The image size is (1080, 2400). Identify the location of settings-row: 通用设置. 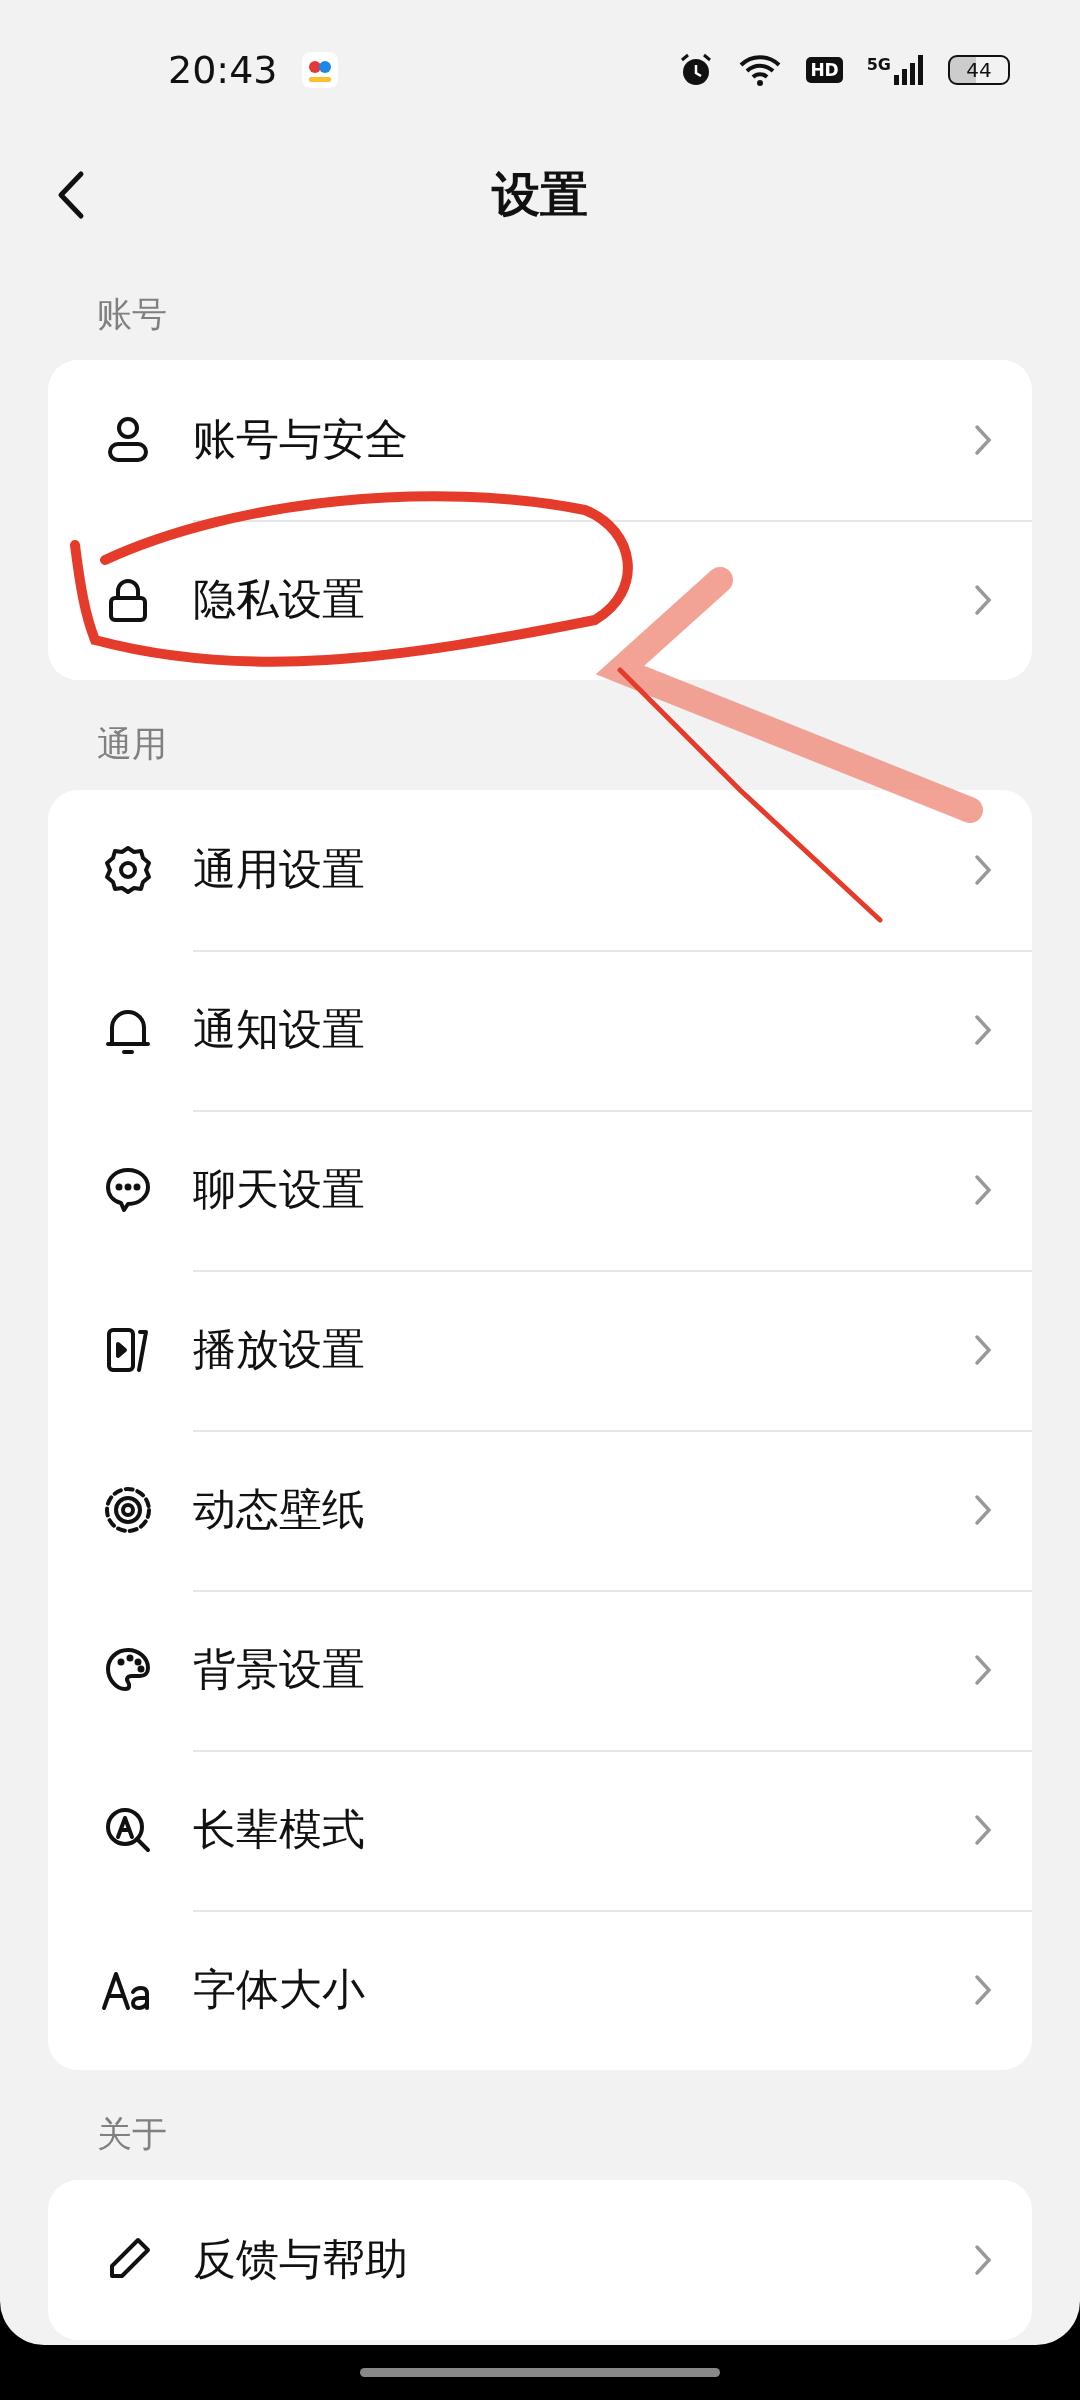
(540, 870).